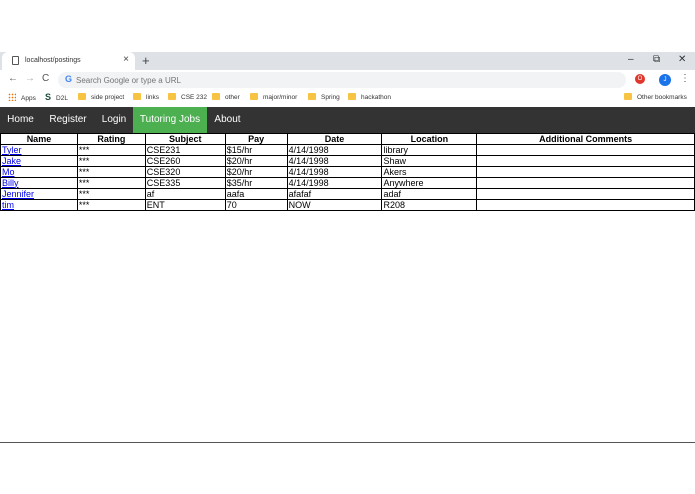  What do you see at coordinates (256, 139) in the screenshot?
I see `header-pay: Pay` at bounding box center [256, 139].